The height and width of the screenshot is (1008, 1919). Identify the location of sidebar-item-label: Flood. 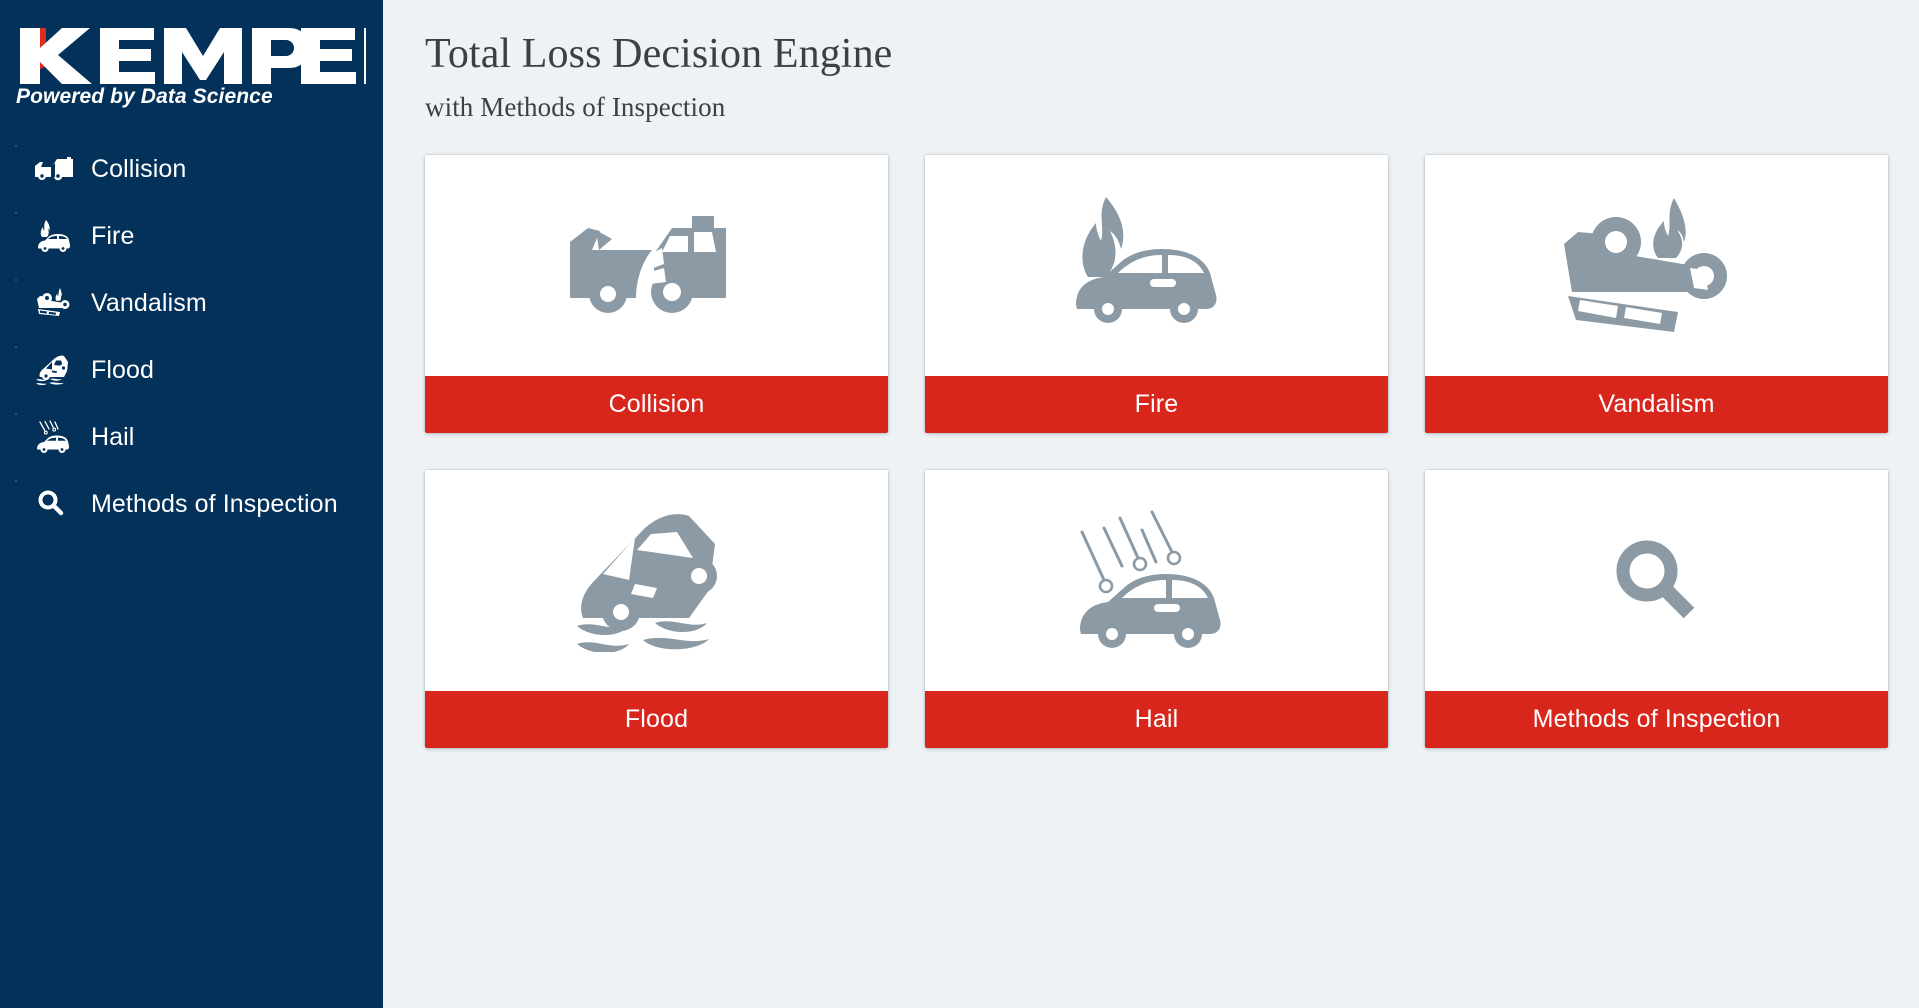
(123, 369).